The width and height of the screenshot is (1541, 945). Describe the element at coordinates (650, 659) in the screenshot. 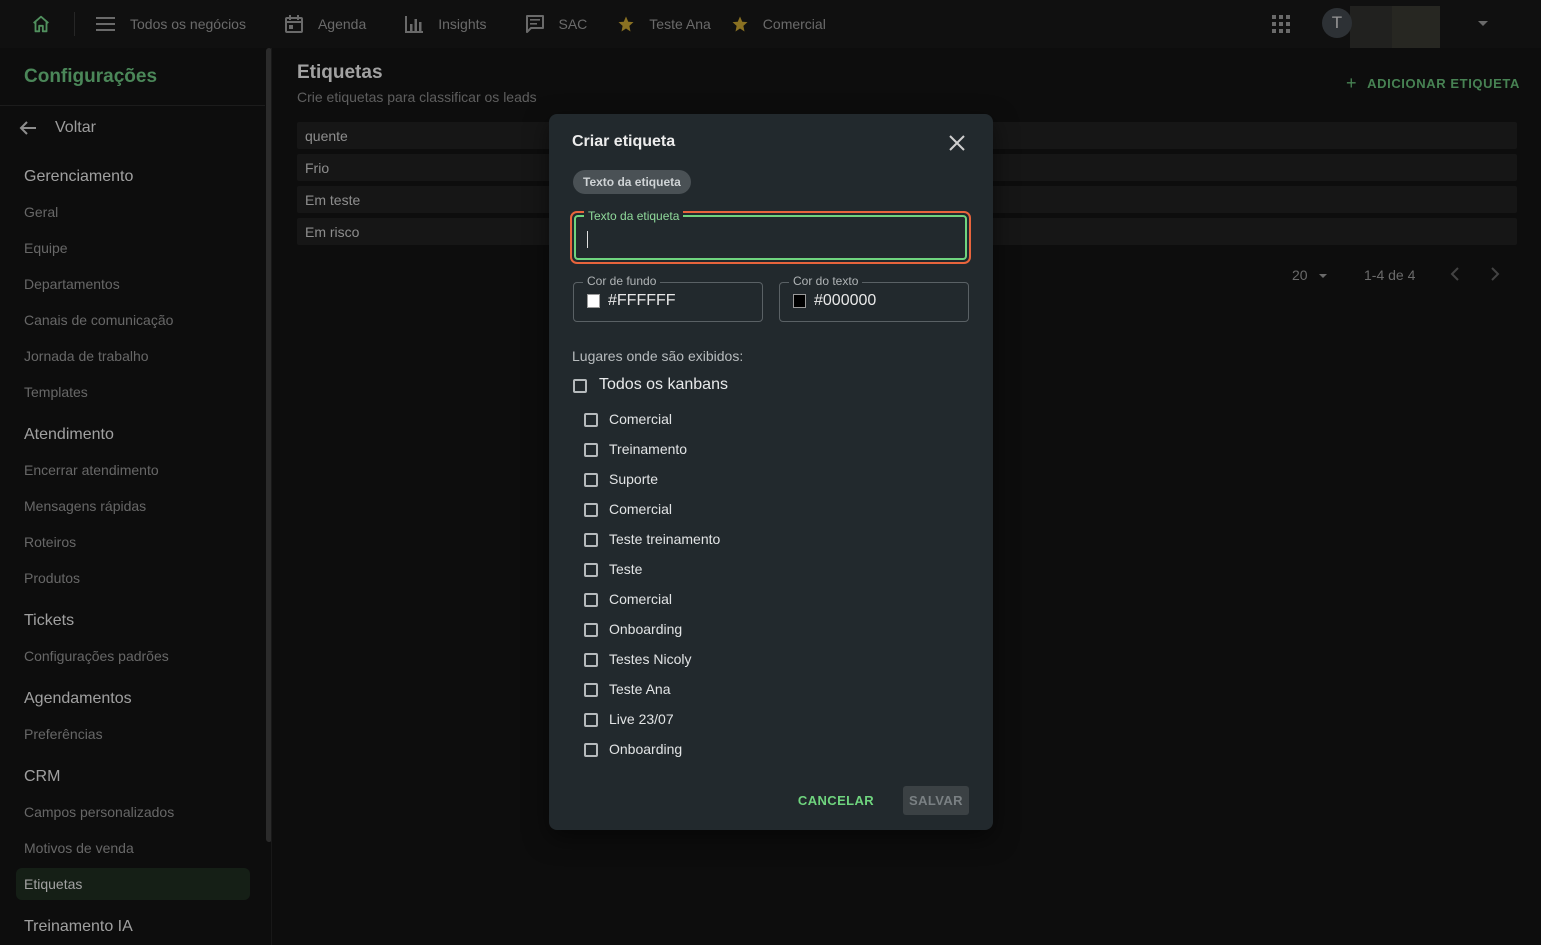

I see `kanban-label: Testes Nicoly` at that location.